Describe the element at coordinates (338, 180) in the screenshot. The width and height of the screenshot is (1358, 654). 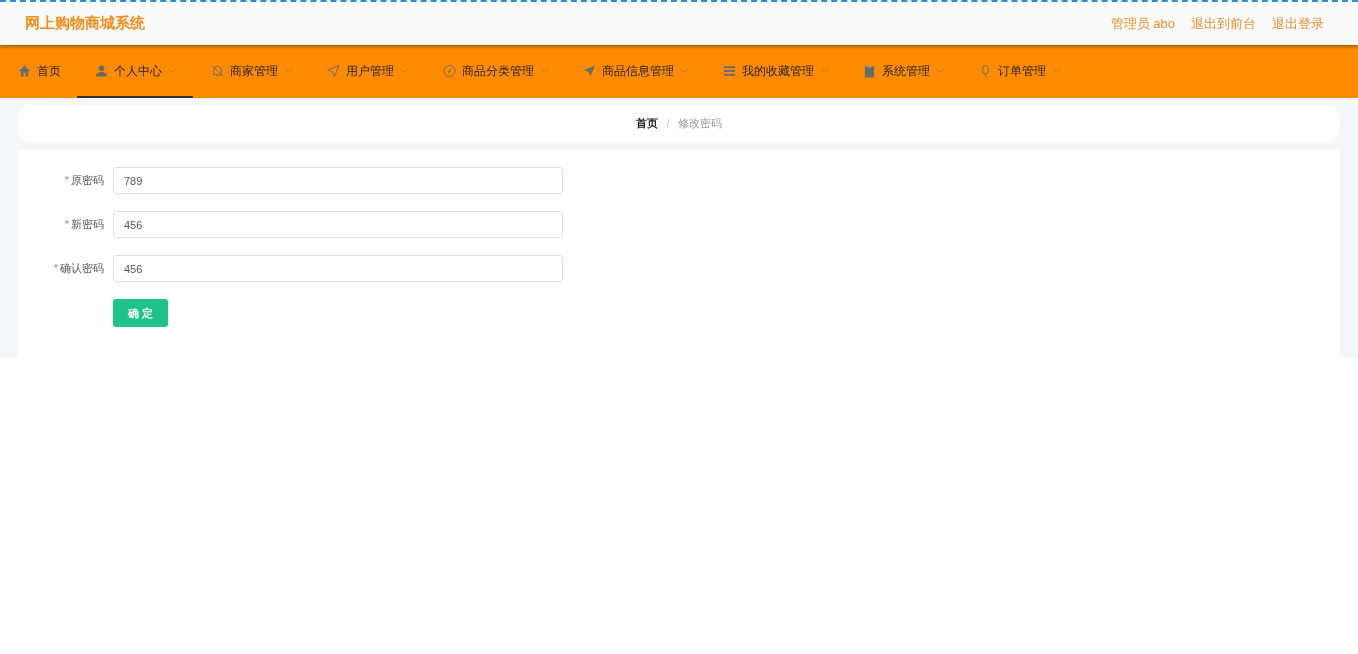
I see `password-field: 789` at that location.